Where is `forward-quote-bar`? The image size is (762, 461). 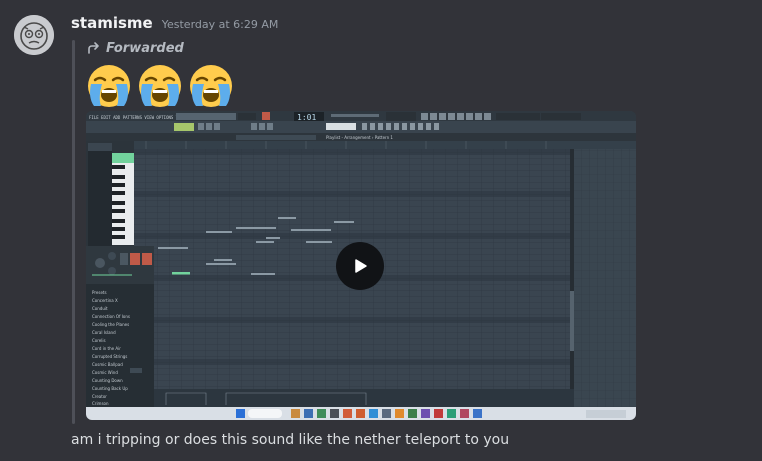 forward-quote-bar is located at coordinates (73, 232).